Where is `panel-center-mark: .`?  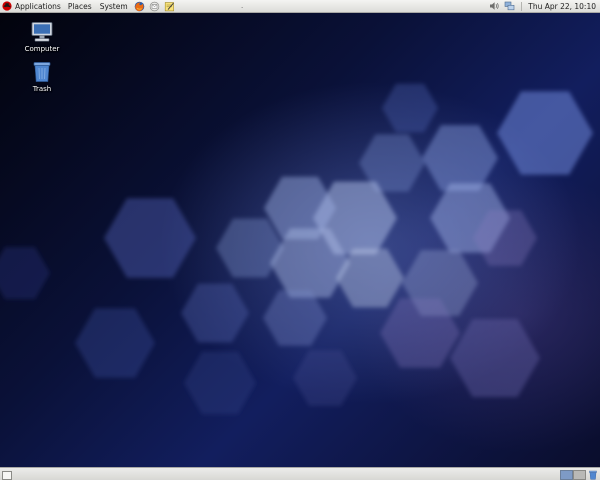
panel-center-mark: . is located at coordinates (242, 6).